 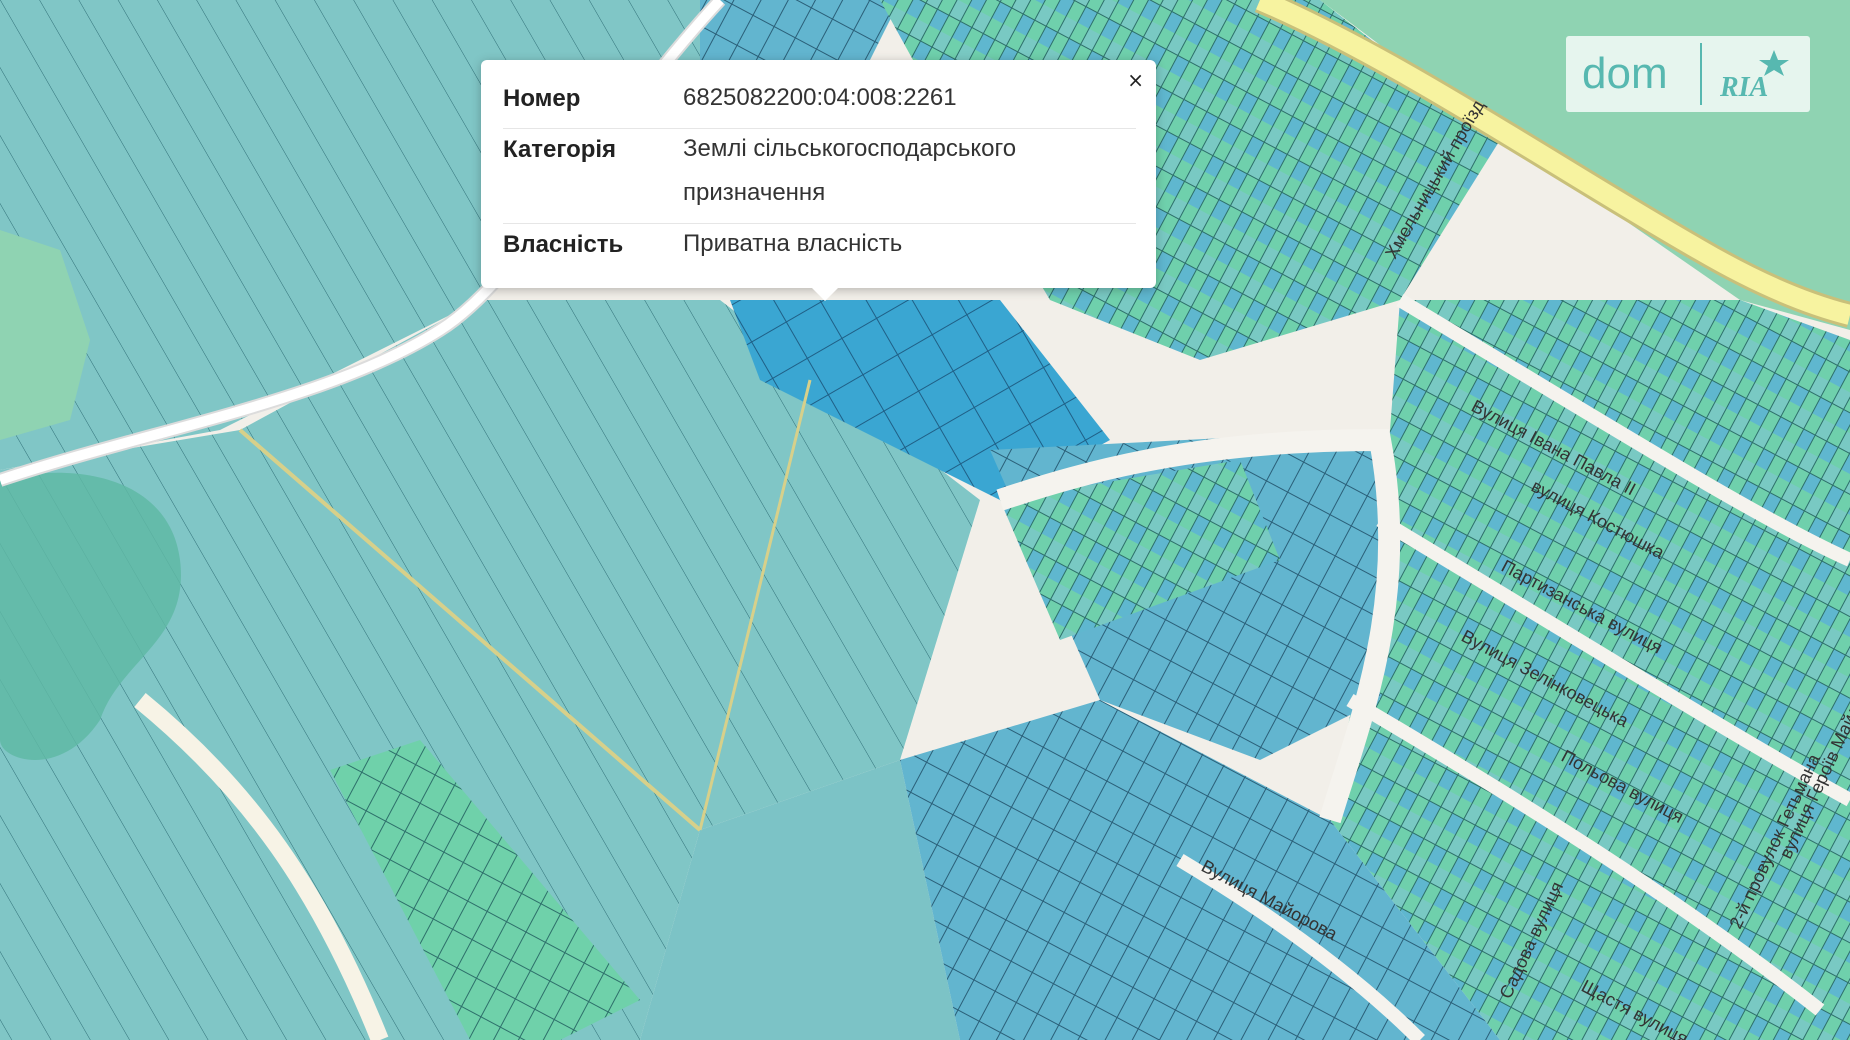 I want to click on popup-row-number: Номер 6825082200:04:008:2261, so click(x=819, y=103).